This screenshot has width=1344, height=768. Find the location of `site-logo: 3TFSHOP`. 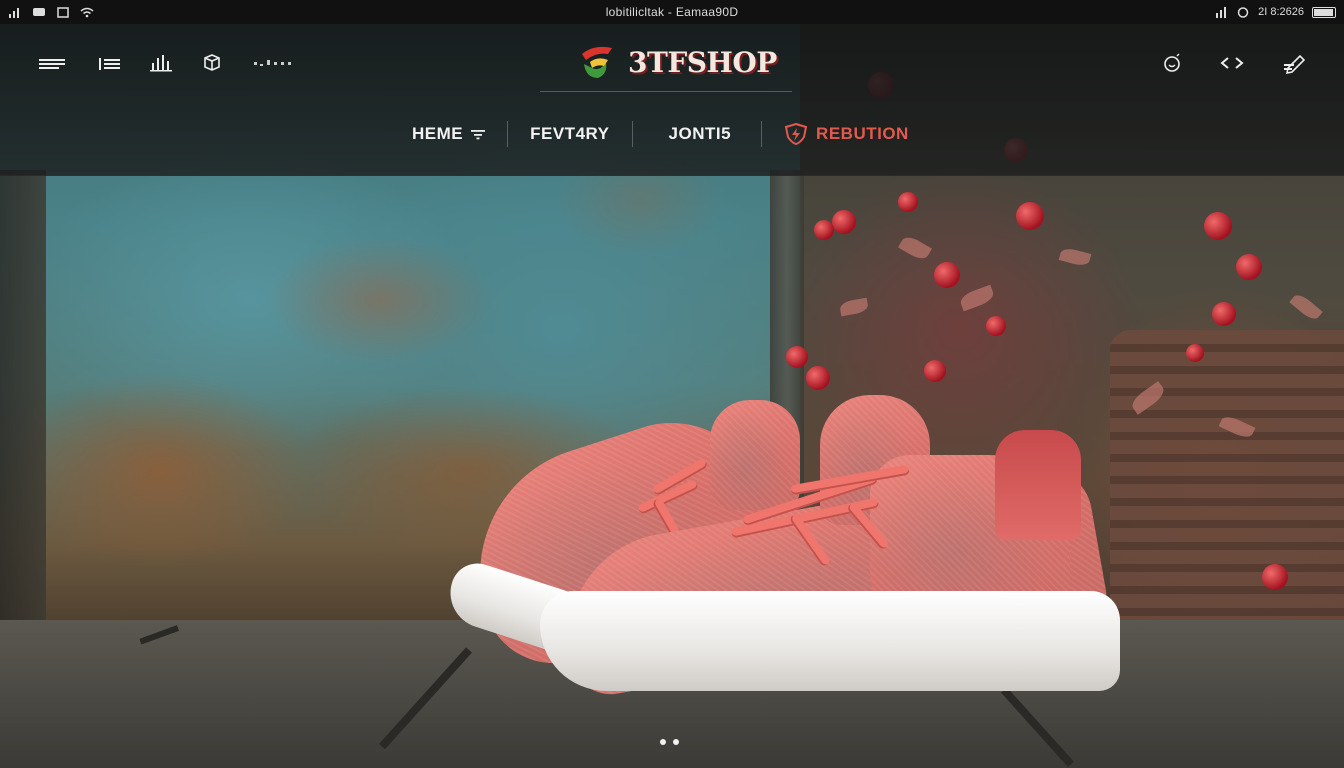

site-logo: 3TFSHOP is located at coordinates (677, 62).